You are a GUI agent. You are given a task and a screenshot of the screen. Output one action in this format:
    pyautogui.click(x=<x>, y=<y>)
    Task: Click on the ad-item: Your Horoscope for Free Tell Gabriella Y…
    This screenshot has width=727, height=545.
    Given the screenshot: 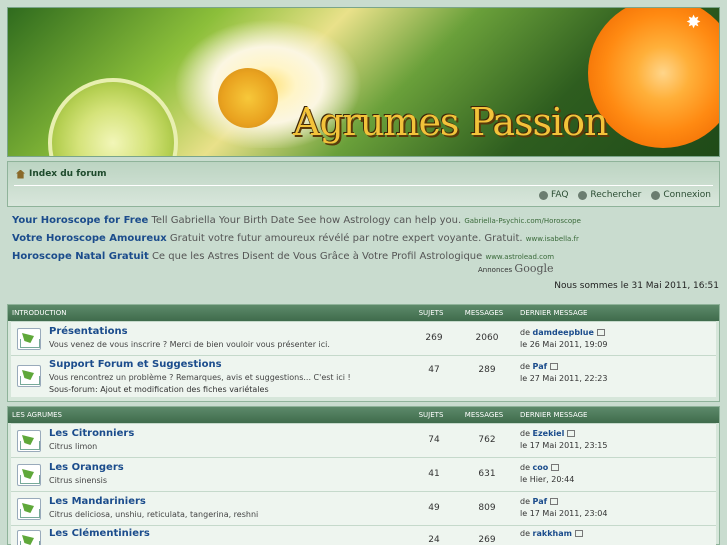 What is the action you would take?
    pyautogui.click(x=362, y=221)
    